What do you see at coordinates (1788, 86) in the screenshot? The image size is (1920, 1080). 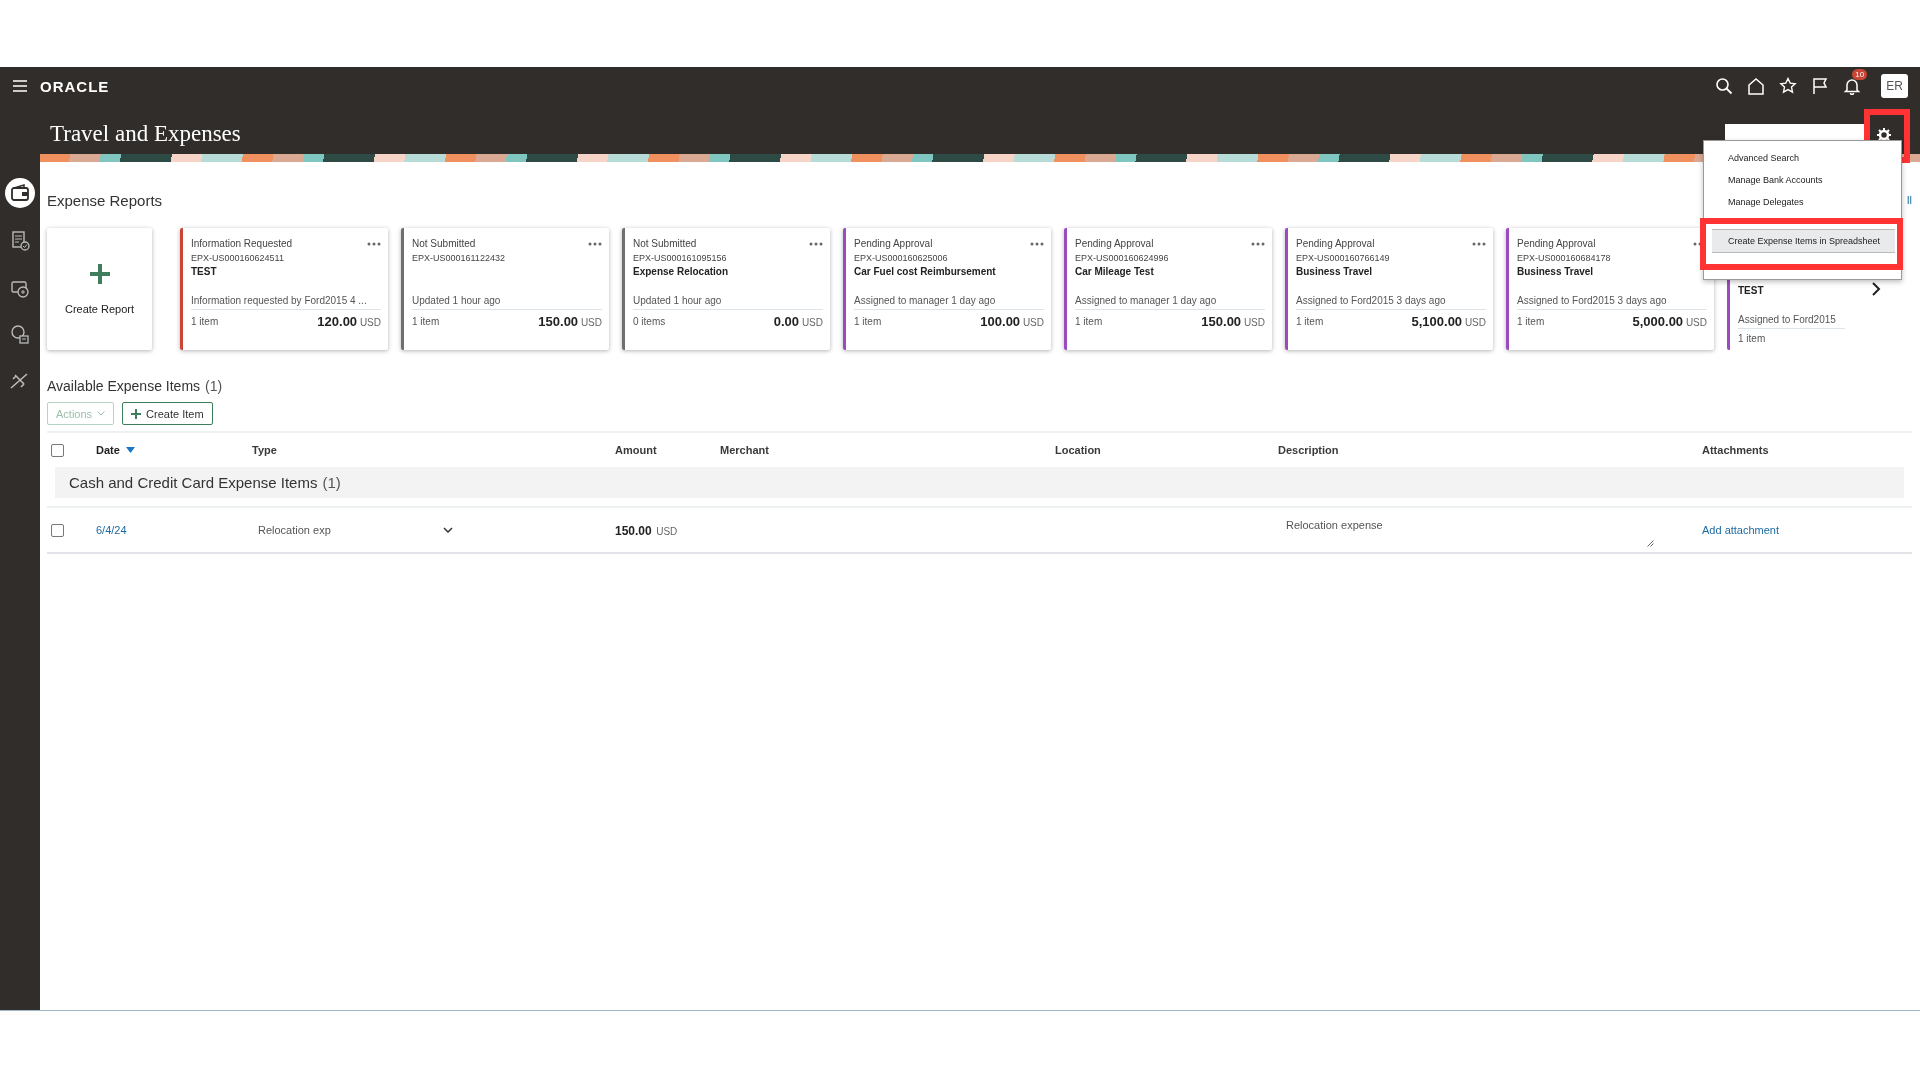 I see `star-icon` at bounding box center [1788, 86].